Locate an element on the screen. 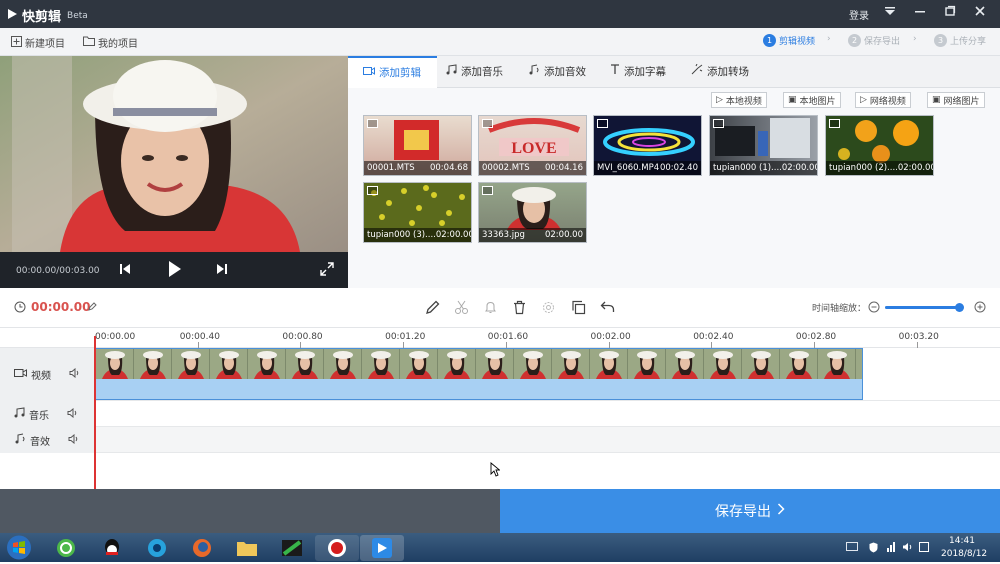 This screenshot has height=564, width=1000. zoom-slider-handle is located at coordinates (960, 307).